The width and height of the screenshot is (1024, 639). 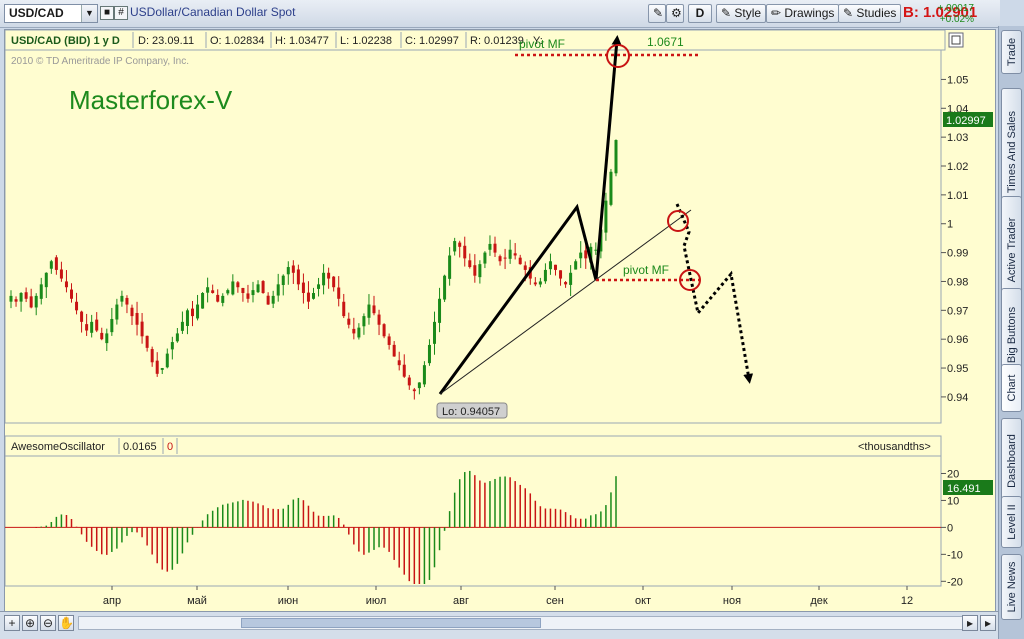 What do you see at coordinates (675, 13) in the screenshot?
I see `wrench-icon: ⚙` at bounding box center [675, 13].